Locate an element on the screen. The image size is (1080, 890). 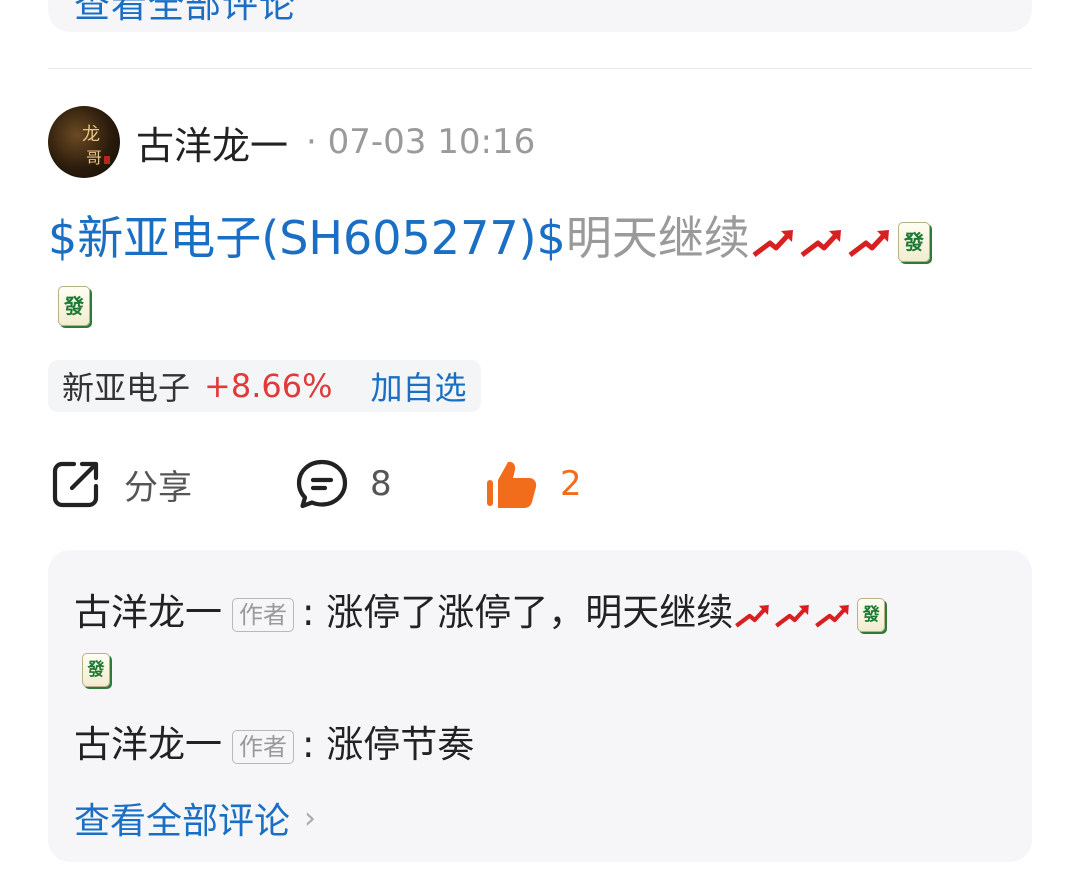
avatar-text-2: 哥 is located at coordinates (94, 157).